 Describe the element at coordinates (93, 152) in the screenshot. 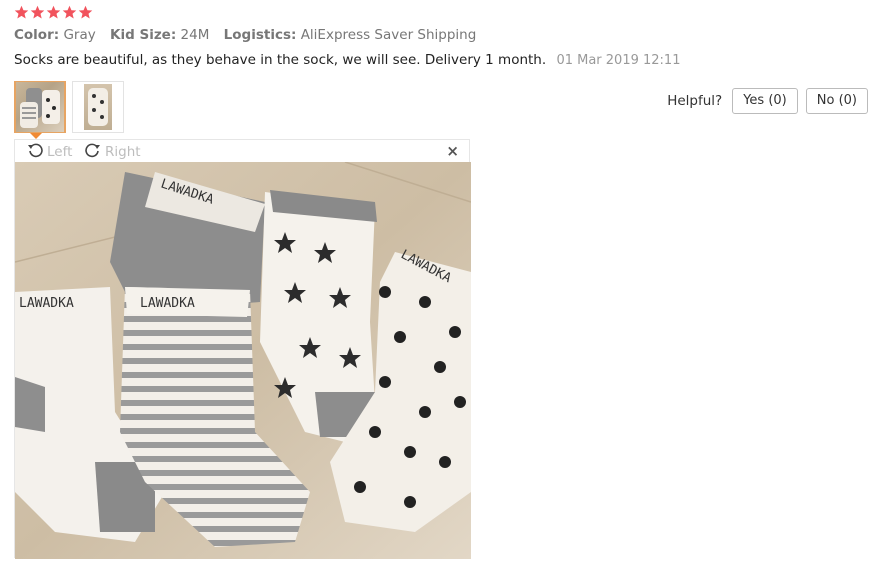

I see `rotate-right-icon` at that location.